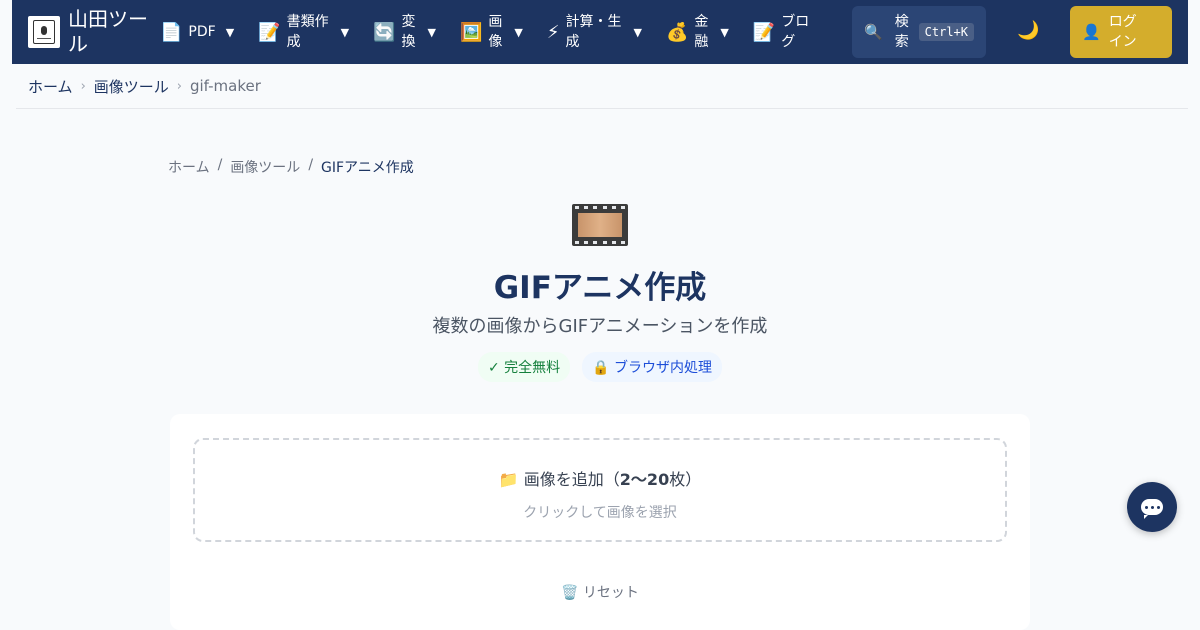 Image resolution: width=1200 pixels, height=630 pixels. I want to click on nav-blog: 📝 ブログ, so click(782, 32).